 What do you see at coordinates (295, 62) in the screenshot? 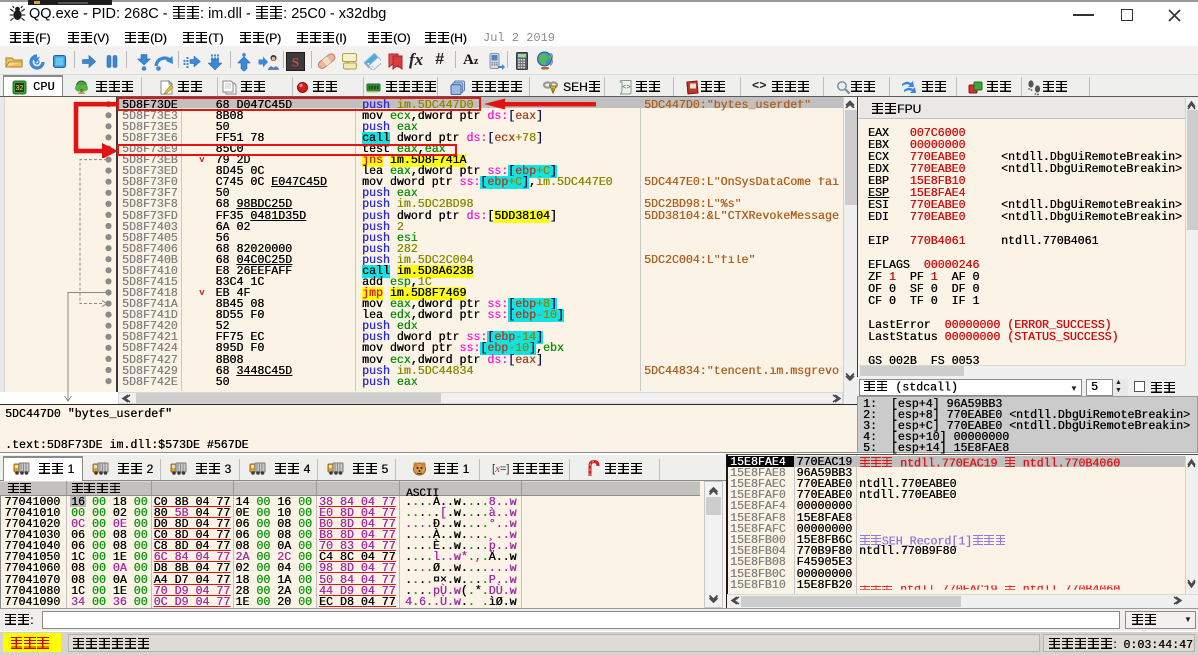
I see `svg-text: S` at bounding box center [295, 62].